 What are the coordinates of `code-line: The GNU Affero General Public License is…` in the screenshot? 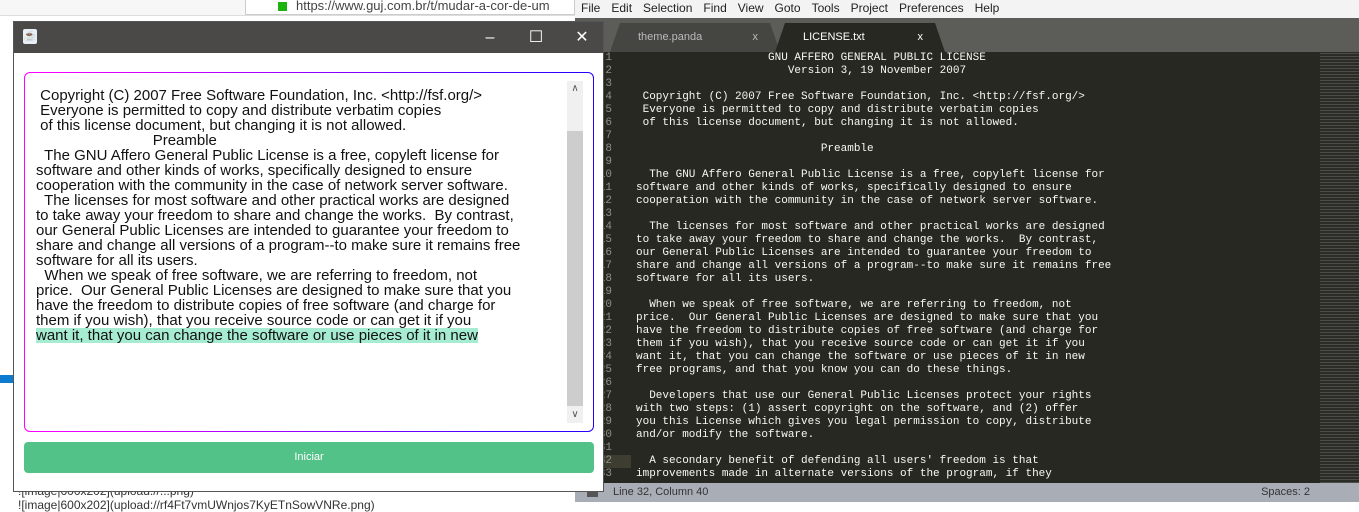 It's located at (870, 175).